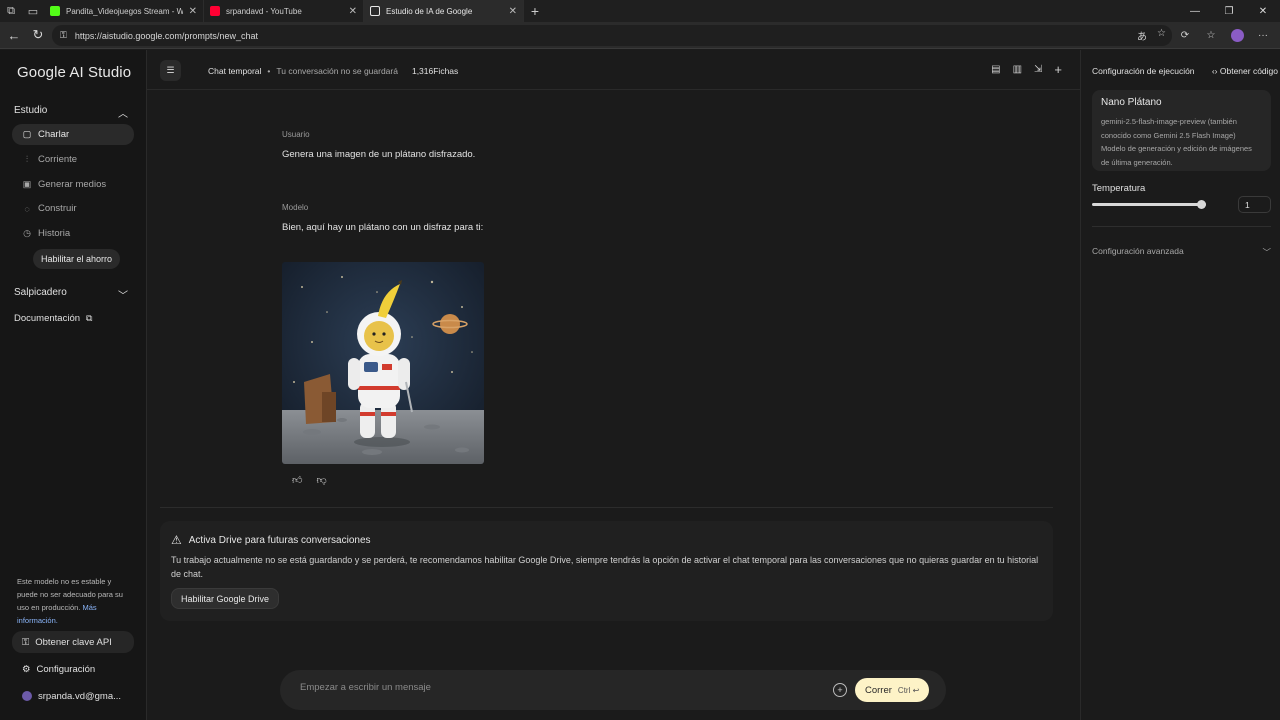 This screenshot has width=1280, height=720. Describe the element at coordinates (840, 690) in the screenshot. I see `add-media-icon: +` at that location.